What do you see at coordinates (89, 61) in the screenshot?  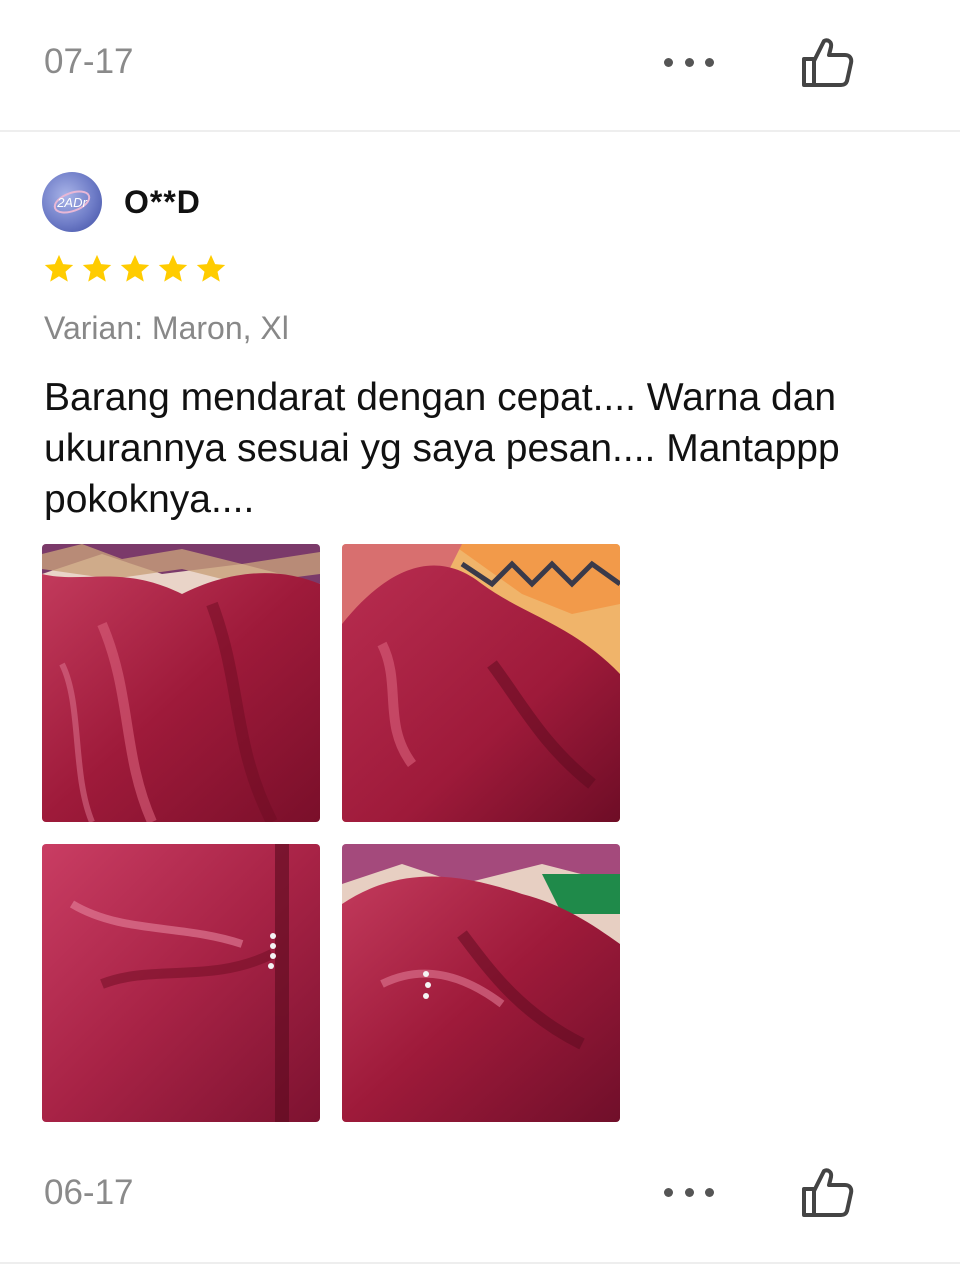 I see `previous-review-date: 07-17` at bounding box center [89, 61].